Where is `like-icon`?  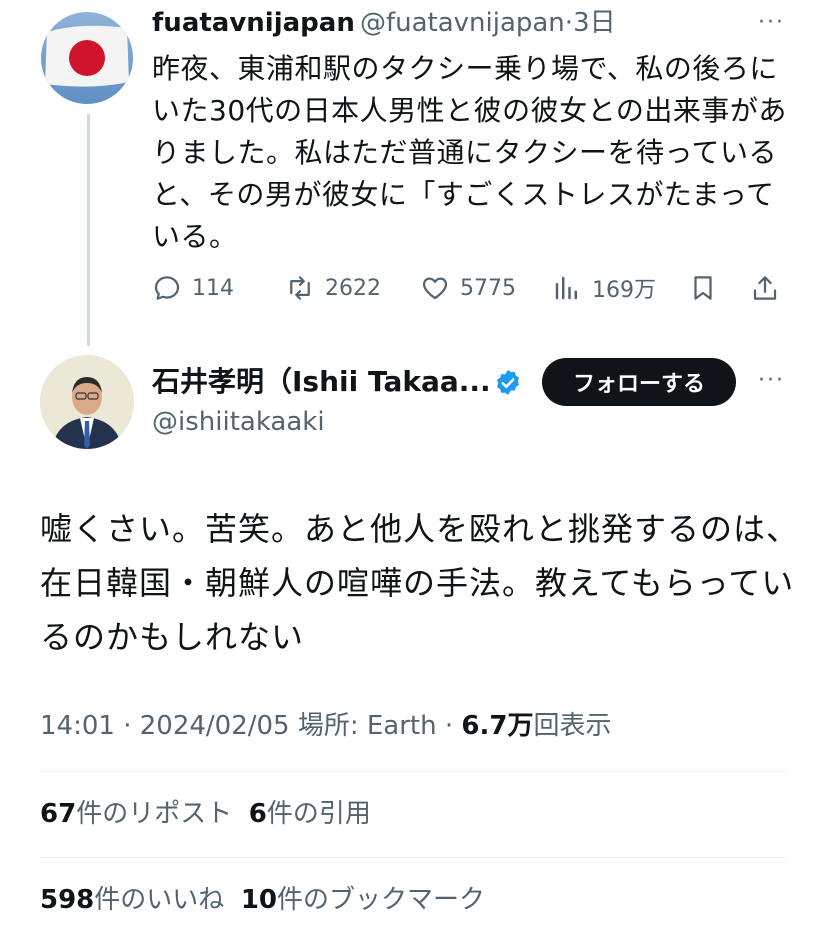
like-icon is located at coordinates (435, 288).